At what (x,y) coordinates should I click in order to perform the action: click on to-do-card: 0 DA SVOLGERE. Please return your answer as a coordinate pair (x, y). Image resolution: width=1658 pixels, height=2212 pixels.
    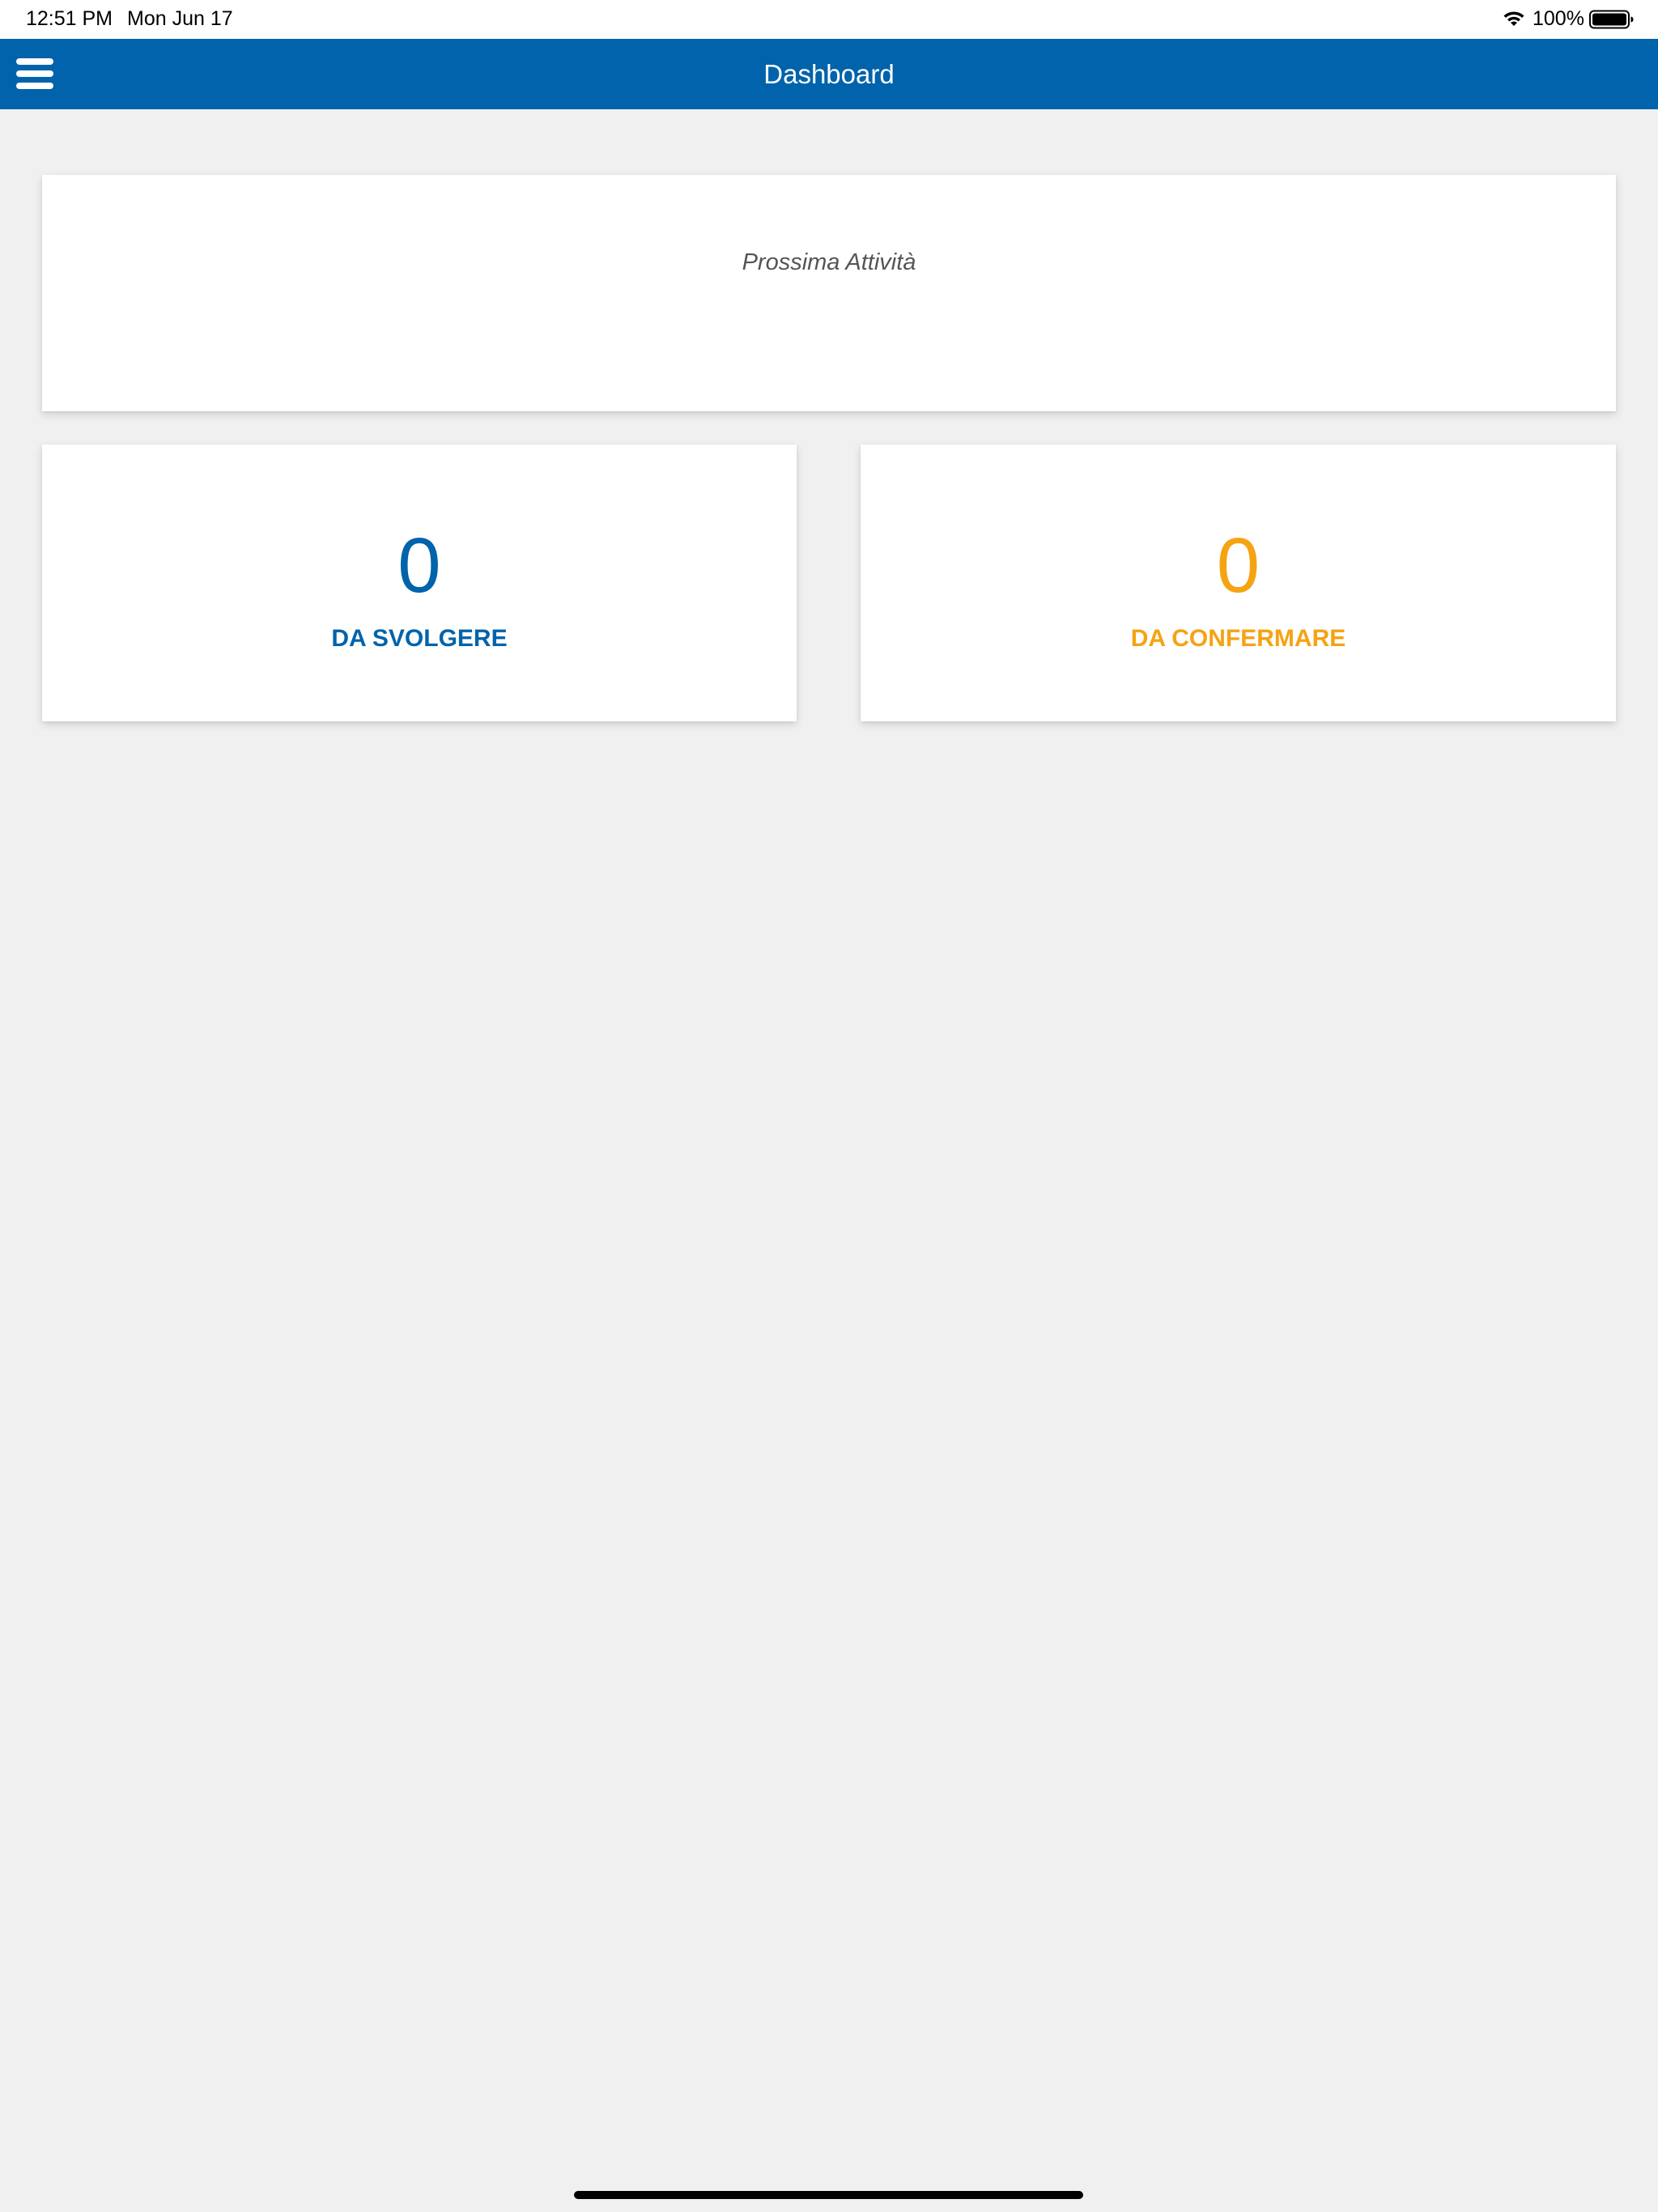
    Looking at the image, I should click on (419, 583).